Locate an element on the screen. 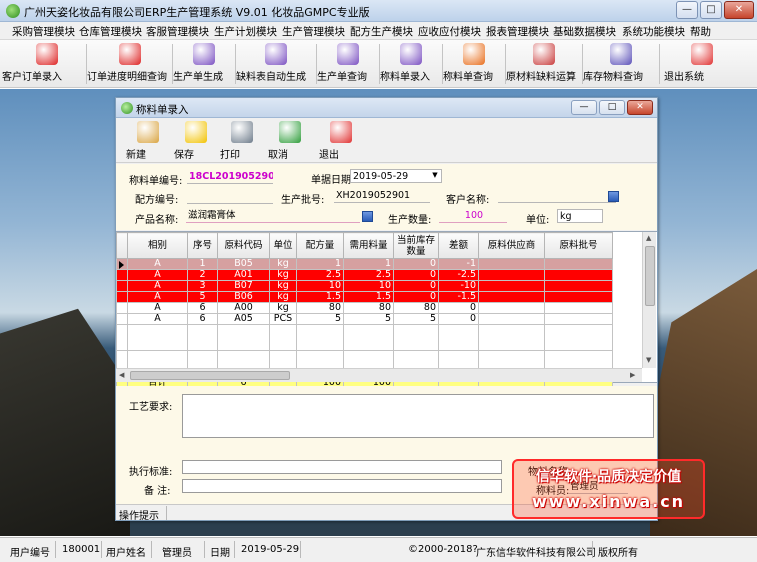  menu-customer-service: 客服管理模块 is located at coordinates (177, 31).